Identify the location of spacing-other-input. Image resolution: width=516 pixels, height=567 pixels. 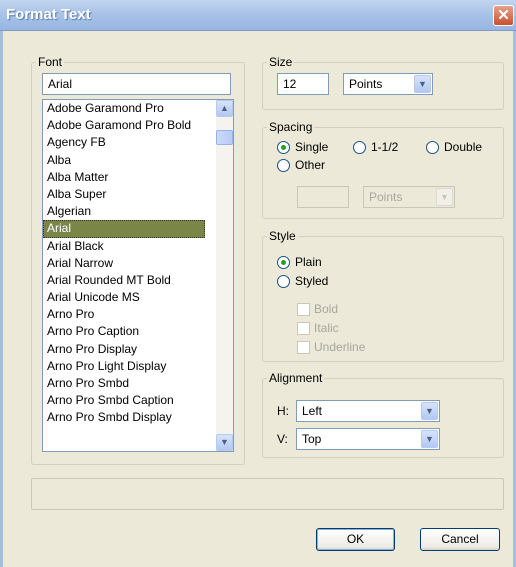
(323, 197).